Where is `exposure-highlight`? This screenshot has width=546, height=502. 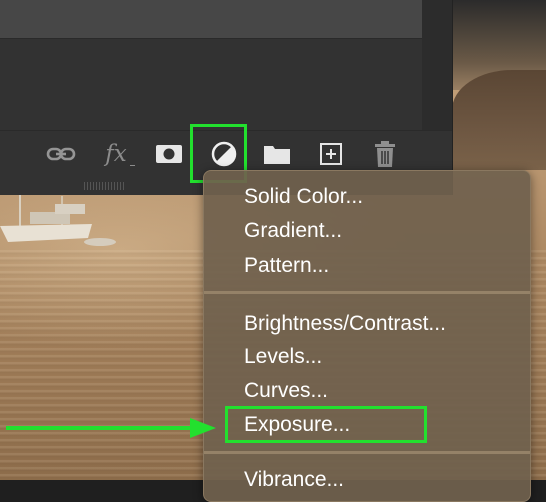
exposure-highlight is located at coordinates (326, 424).